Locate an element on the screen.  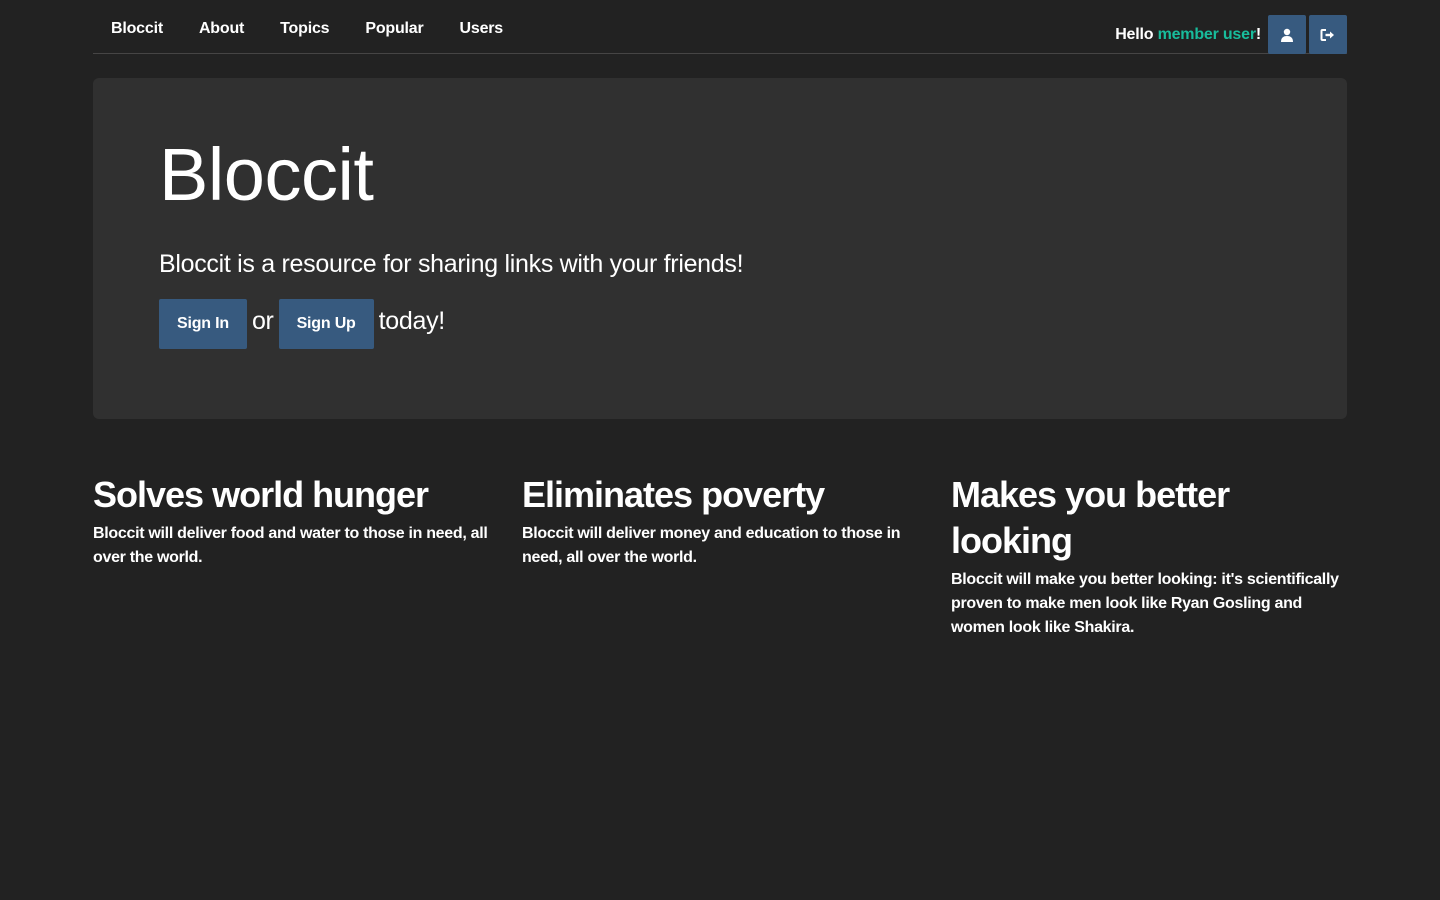
today-text: today! is located at coordinates (412, 321).